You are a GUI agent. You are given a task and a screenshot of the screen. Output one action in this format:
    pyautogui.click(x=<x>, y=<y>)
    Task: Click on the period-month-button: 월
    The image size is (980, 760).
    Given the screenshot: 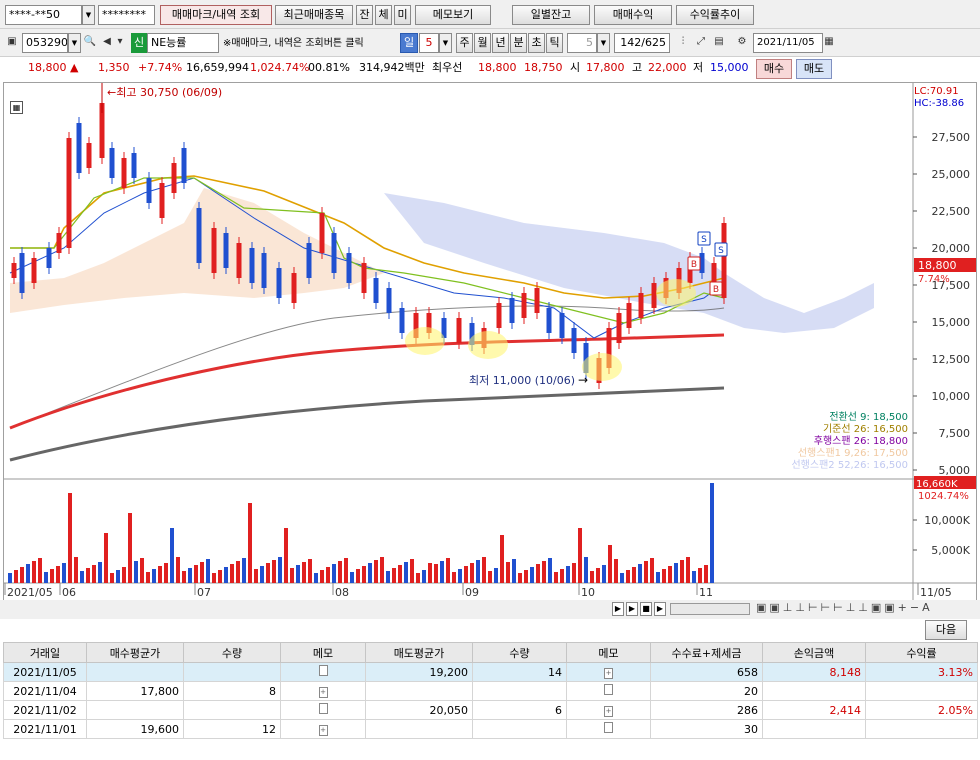 What is the action you would take?
    pyautogui.click(x=482, y=43)
    